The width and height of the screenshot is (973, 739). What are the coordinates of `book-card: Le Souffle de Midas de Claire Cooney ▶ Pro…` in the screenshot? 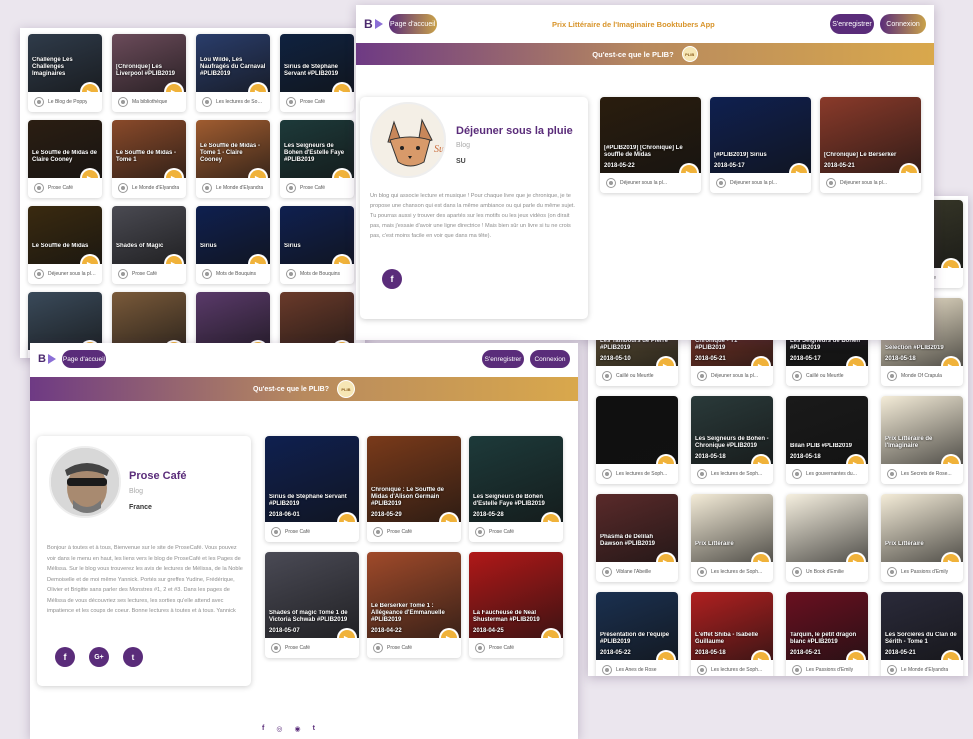 It's located at (65, 159).